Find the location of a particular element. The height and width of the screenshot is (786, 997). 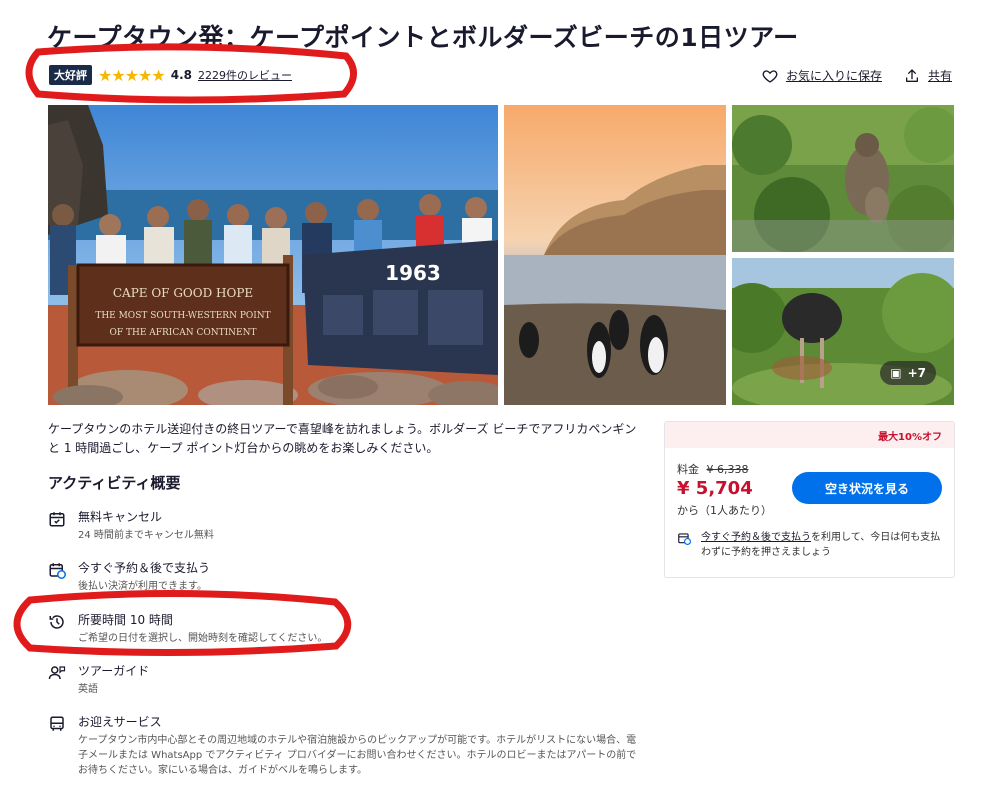

feature-title: 今すぐ予約＆後で支払う is located at coordinates (144, 568).